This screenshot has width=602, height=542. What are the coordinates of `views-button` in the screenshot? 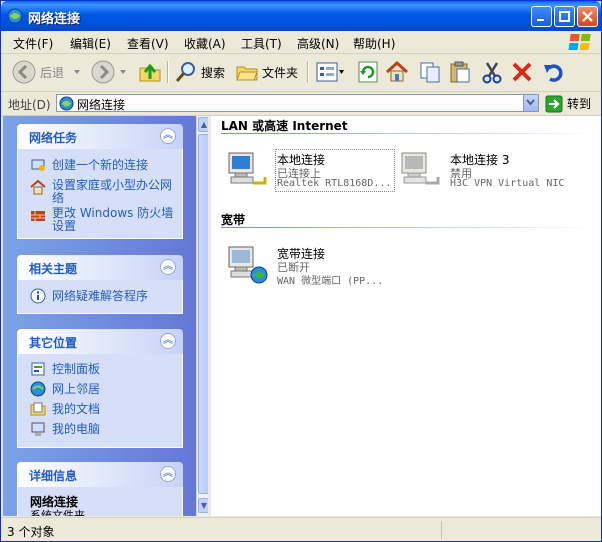 It's located at (330, 72).